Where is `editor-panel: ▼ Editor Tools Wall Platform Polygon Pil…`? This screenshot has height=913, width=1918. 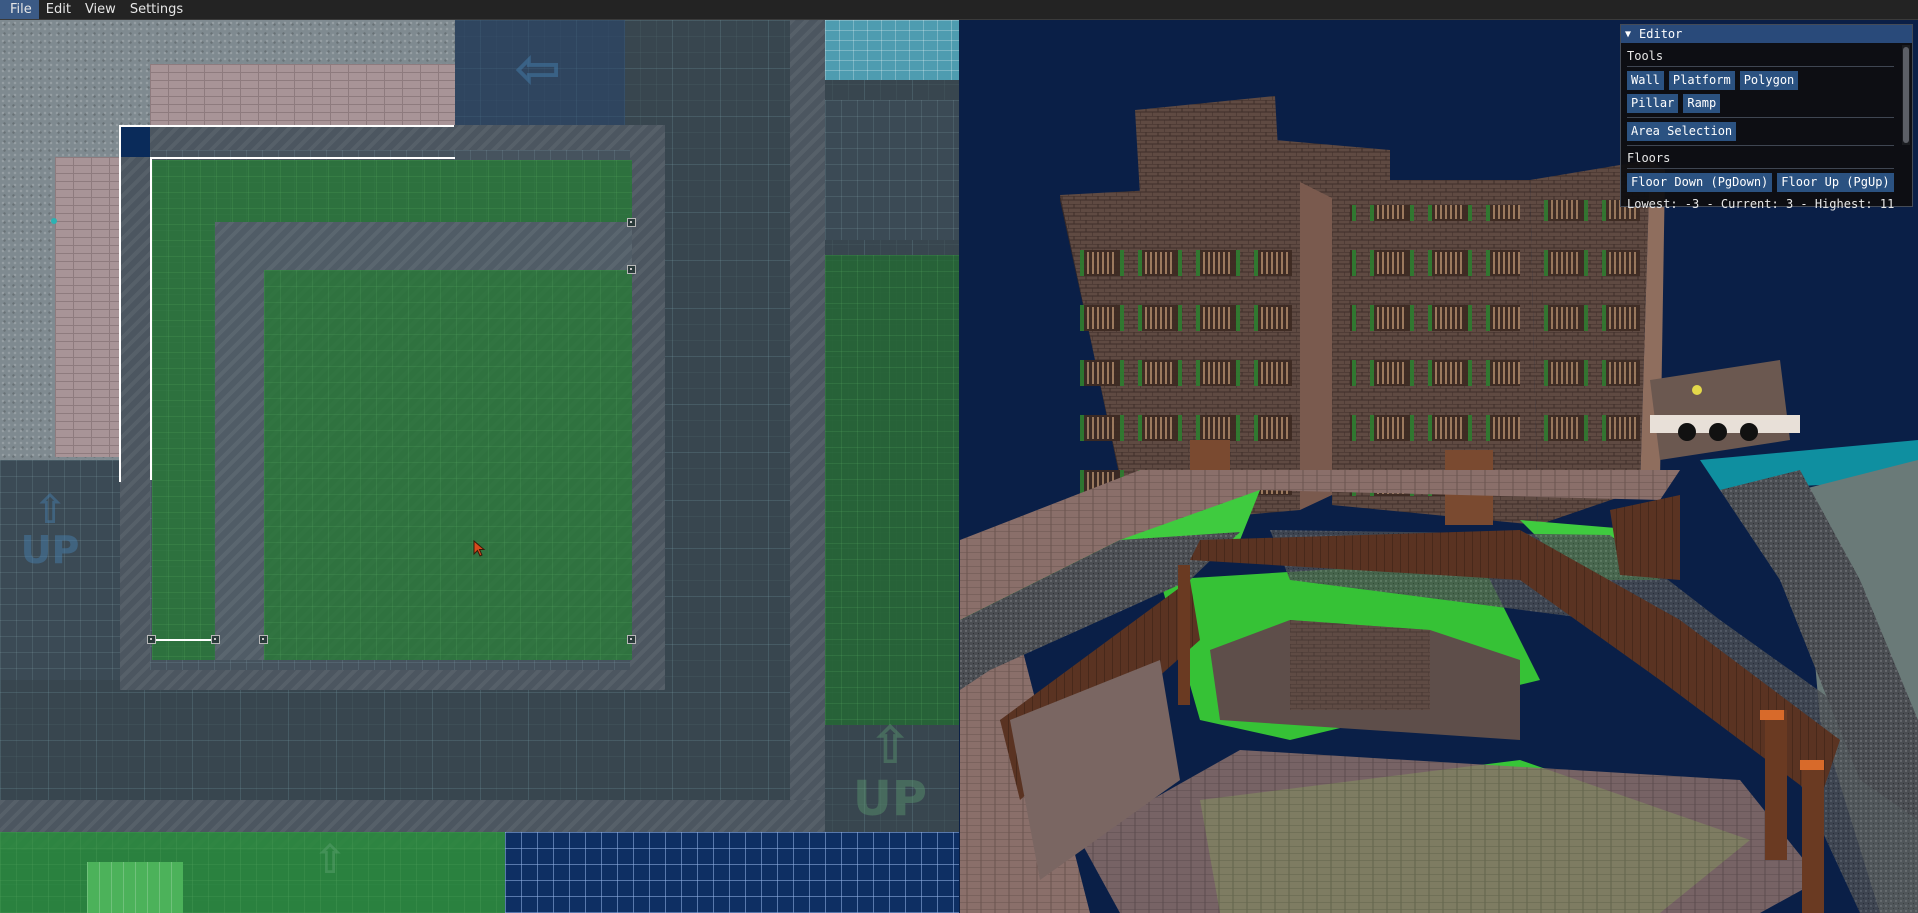 editor-panel: ▼ Editor Tools Wall Platform Polygon Pil… is located at coordinates (1766, 117).